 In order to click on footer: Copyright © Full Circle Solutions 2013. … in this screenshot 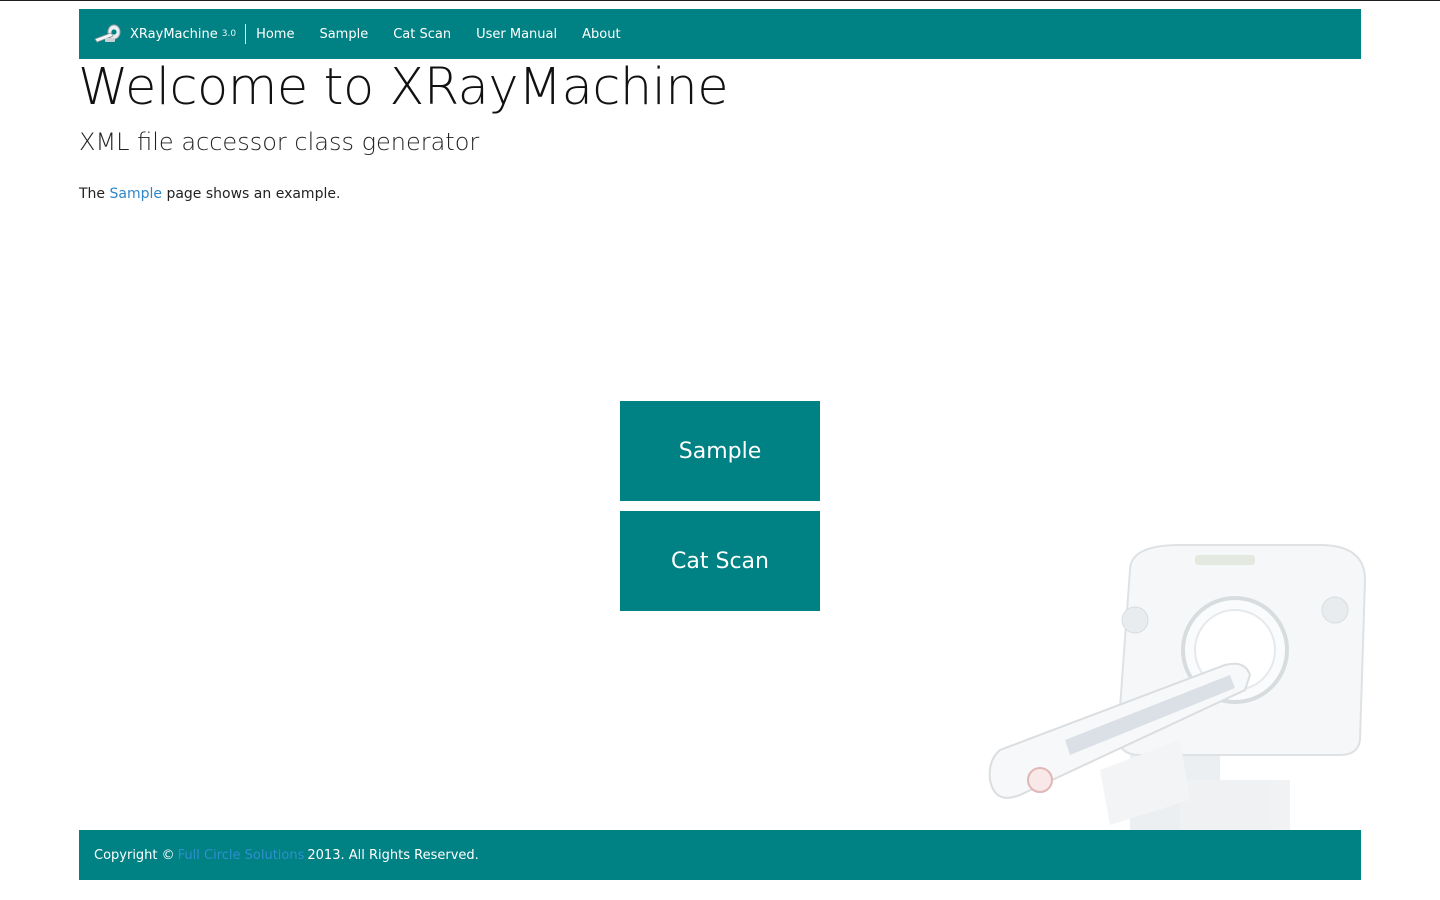, I will do `click(720, 855)`.